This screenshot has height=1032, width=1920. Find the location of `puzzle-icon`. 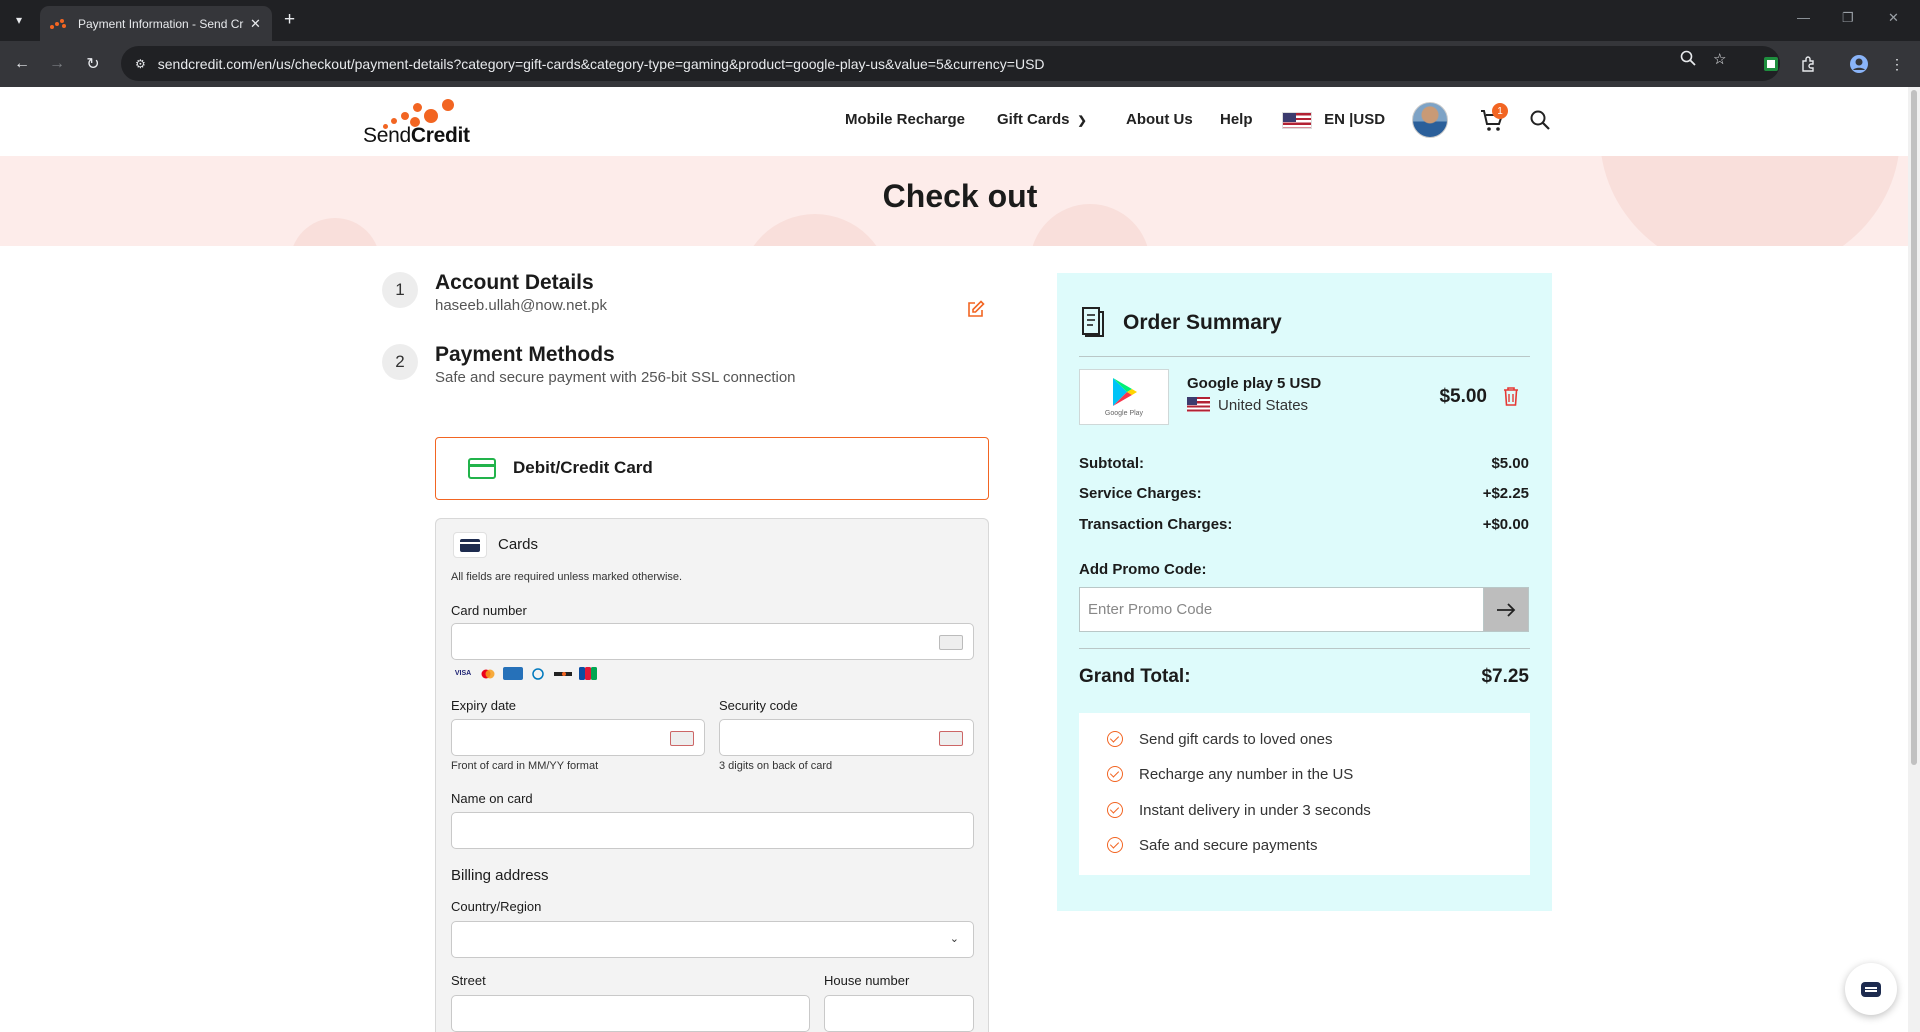

puzzle-icon is located at coordinates (1808, 64).